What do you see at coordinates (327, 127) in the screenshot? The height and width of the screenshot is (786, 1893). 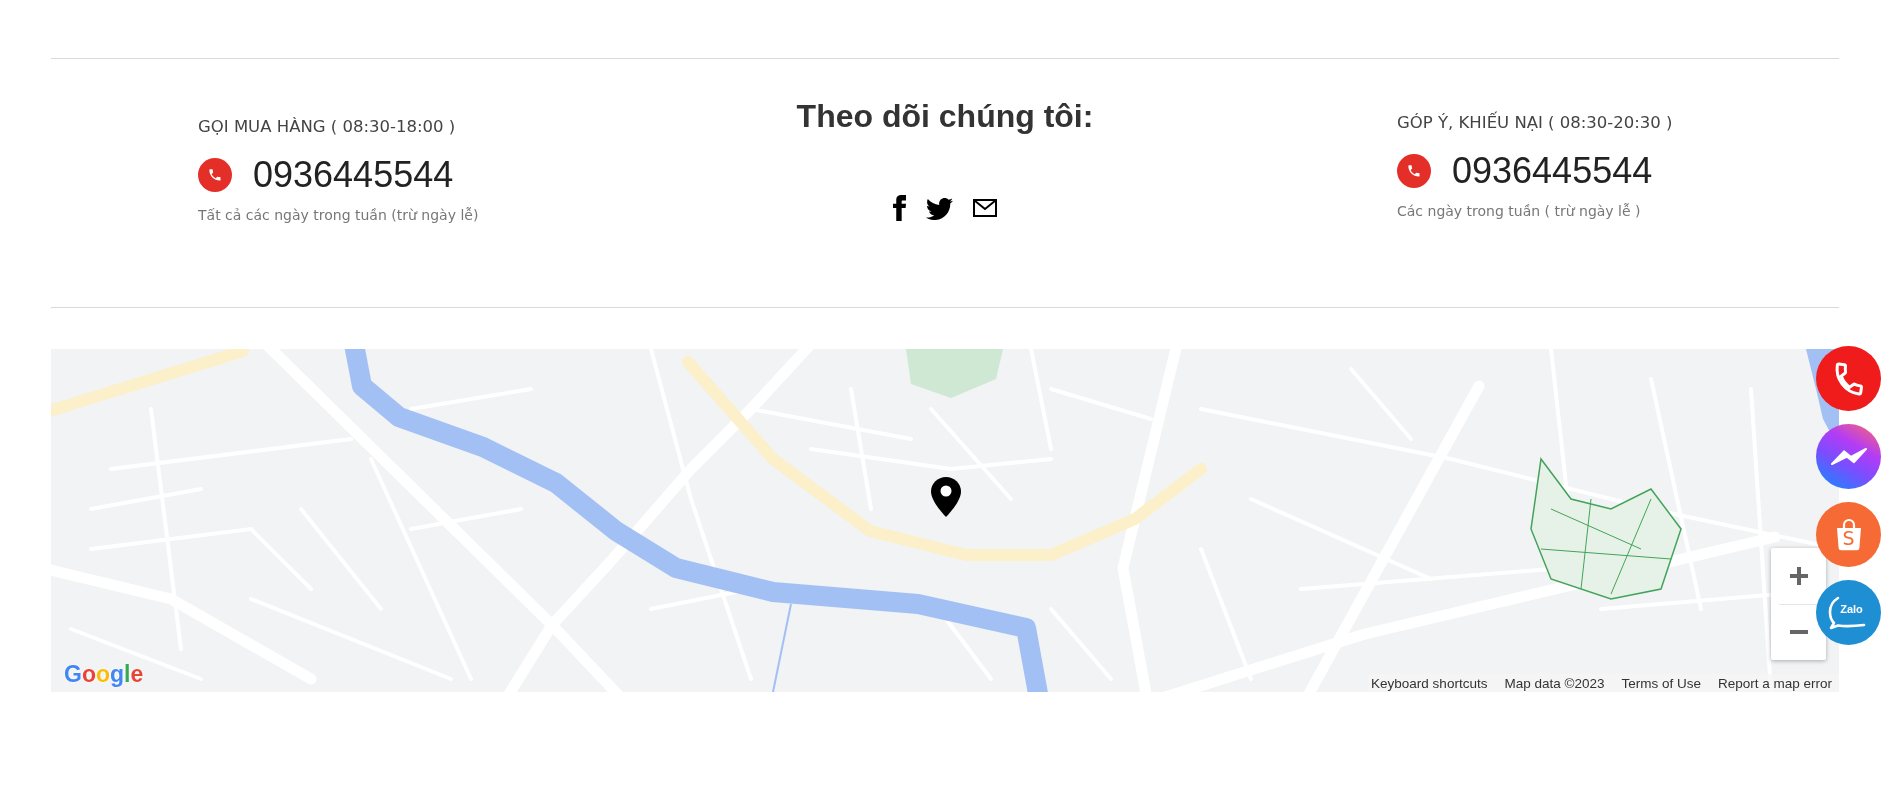 I see `hours-label: GỌI MUA HÀNG ( 08:30-18:00 )` at bounding box center [327, 127].